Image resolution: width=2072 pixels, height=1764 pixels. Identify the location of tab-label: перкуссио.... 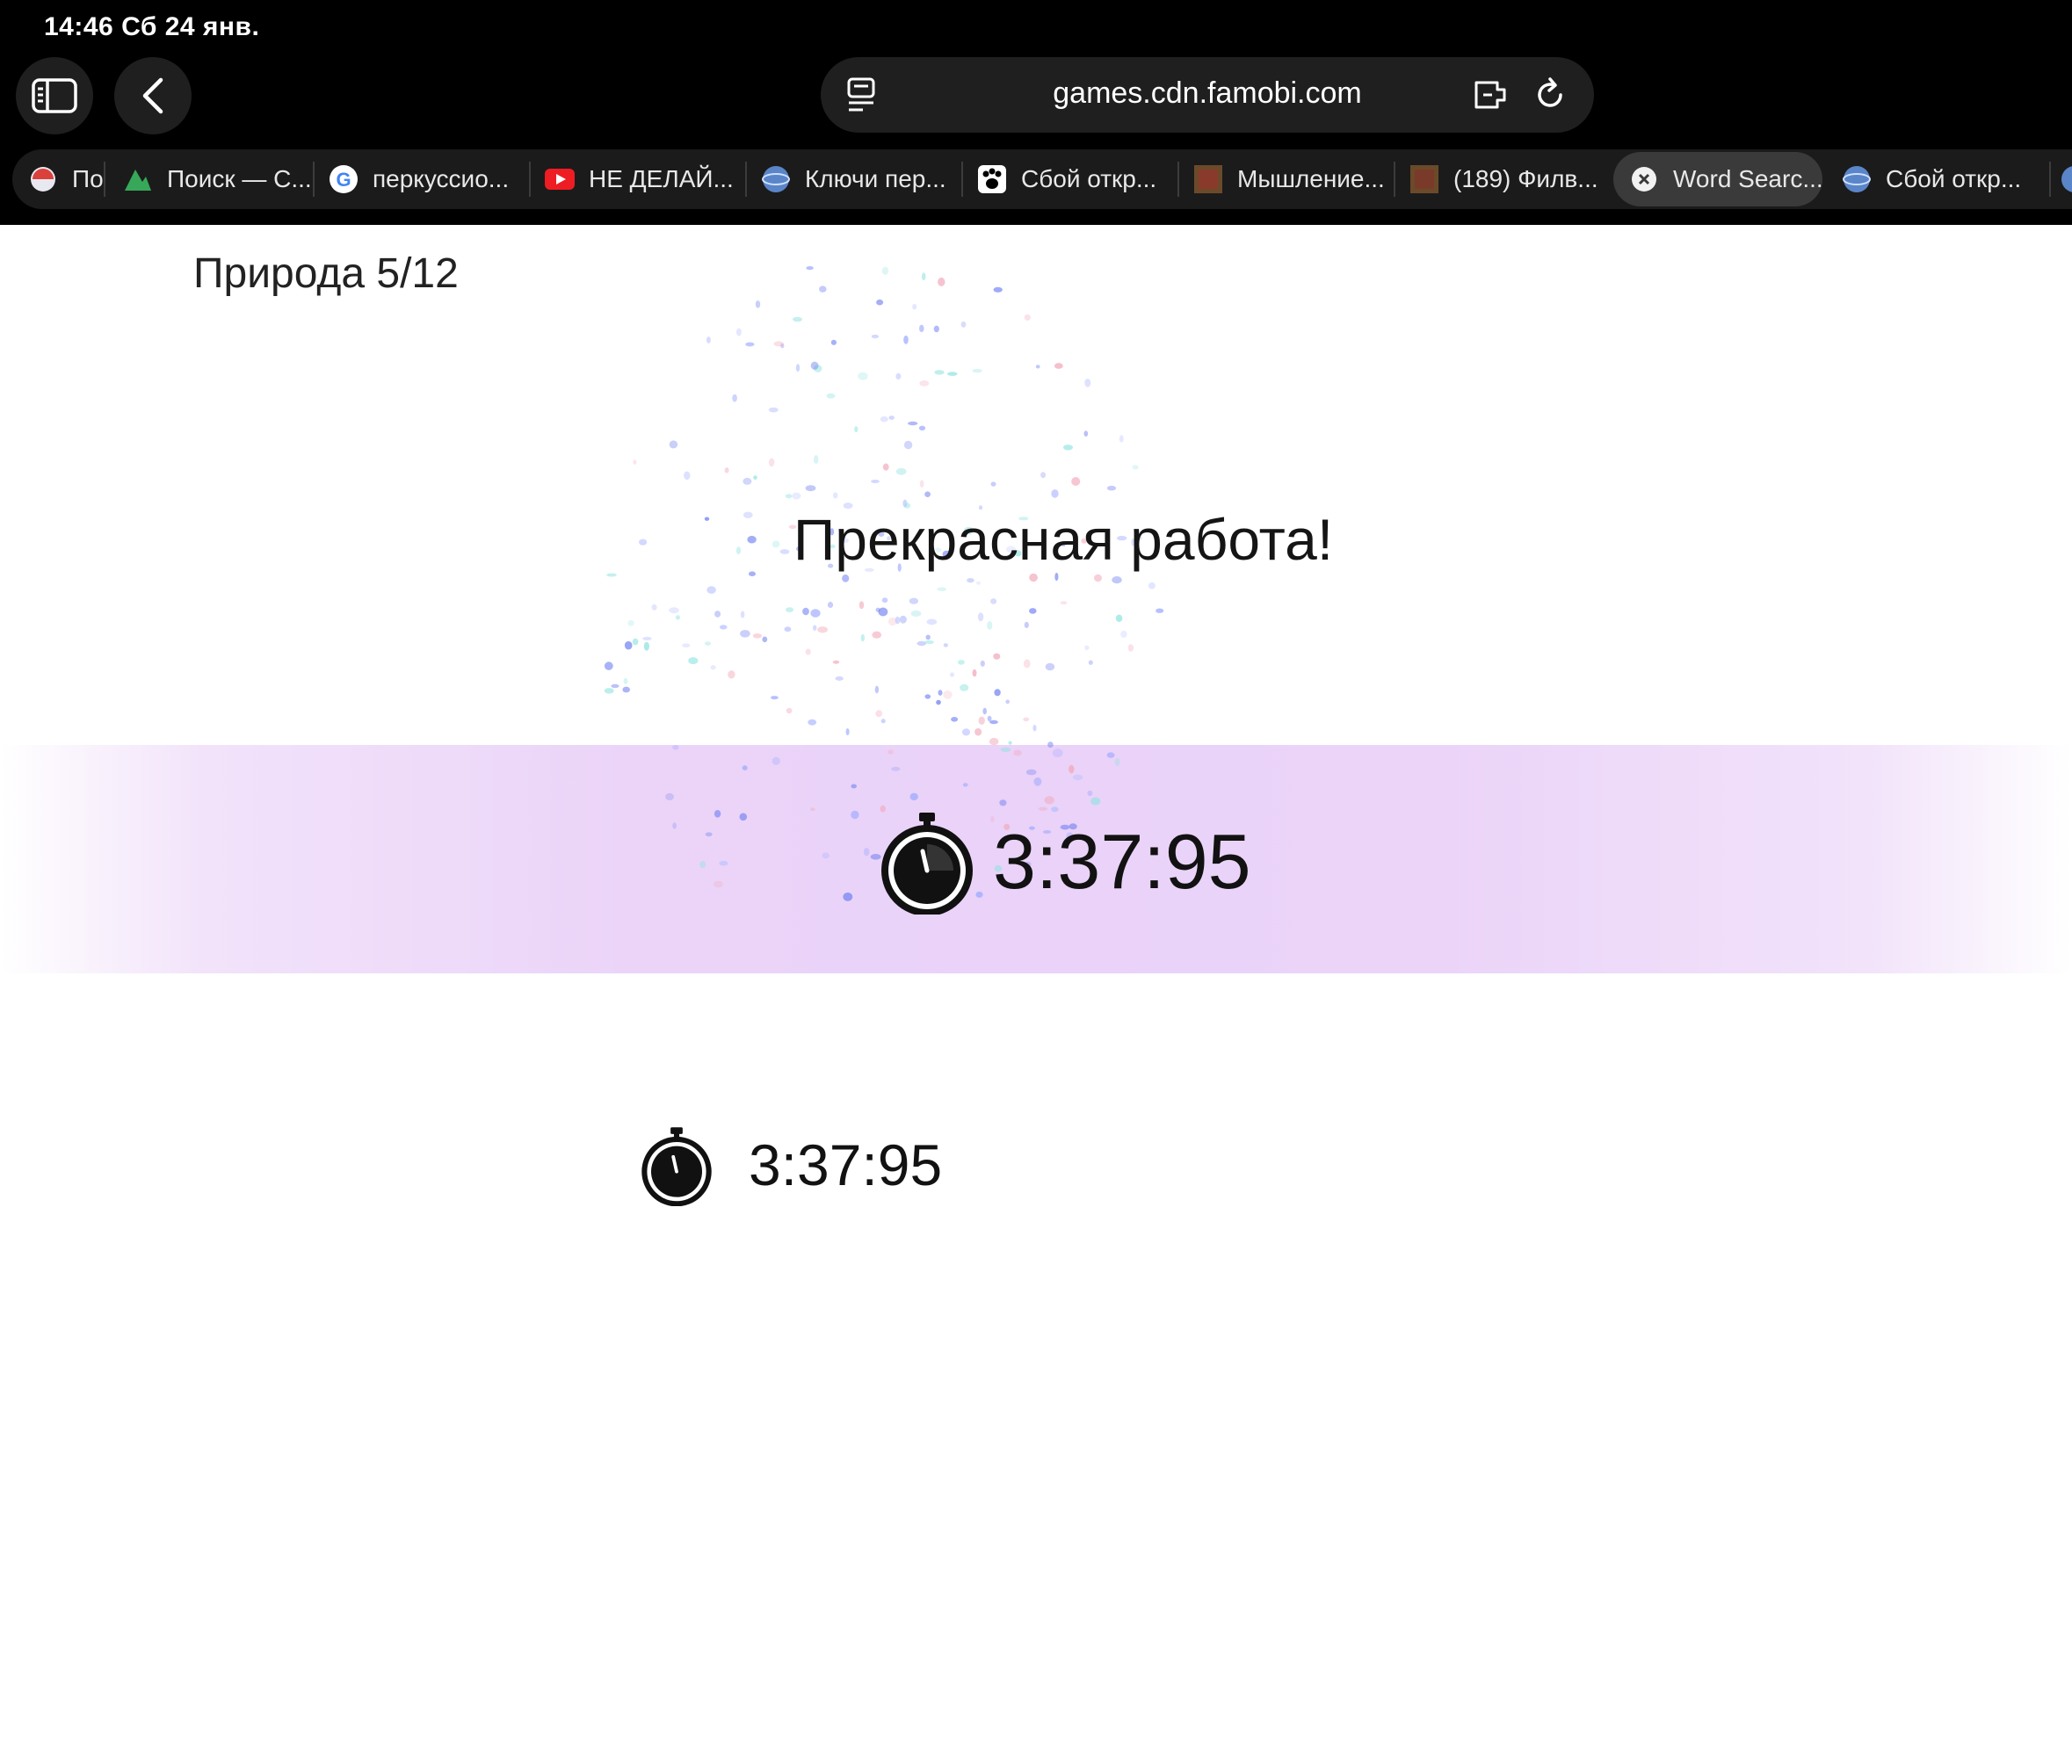
(441, 178).